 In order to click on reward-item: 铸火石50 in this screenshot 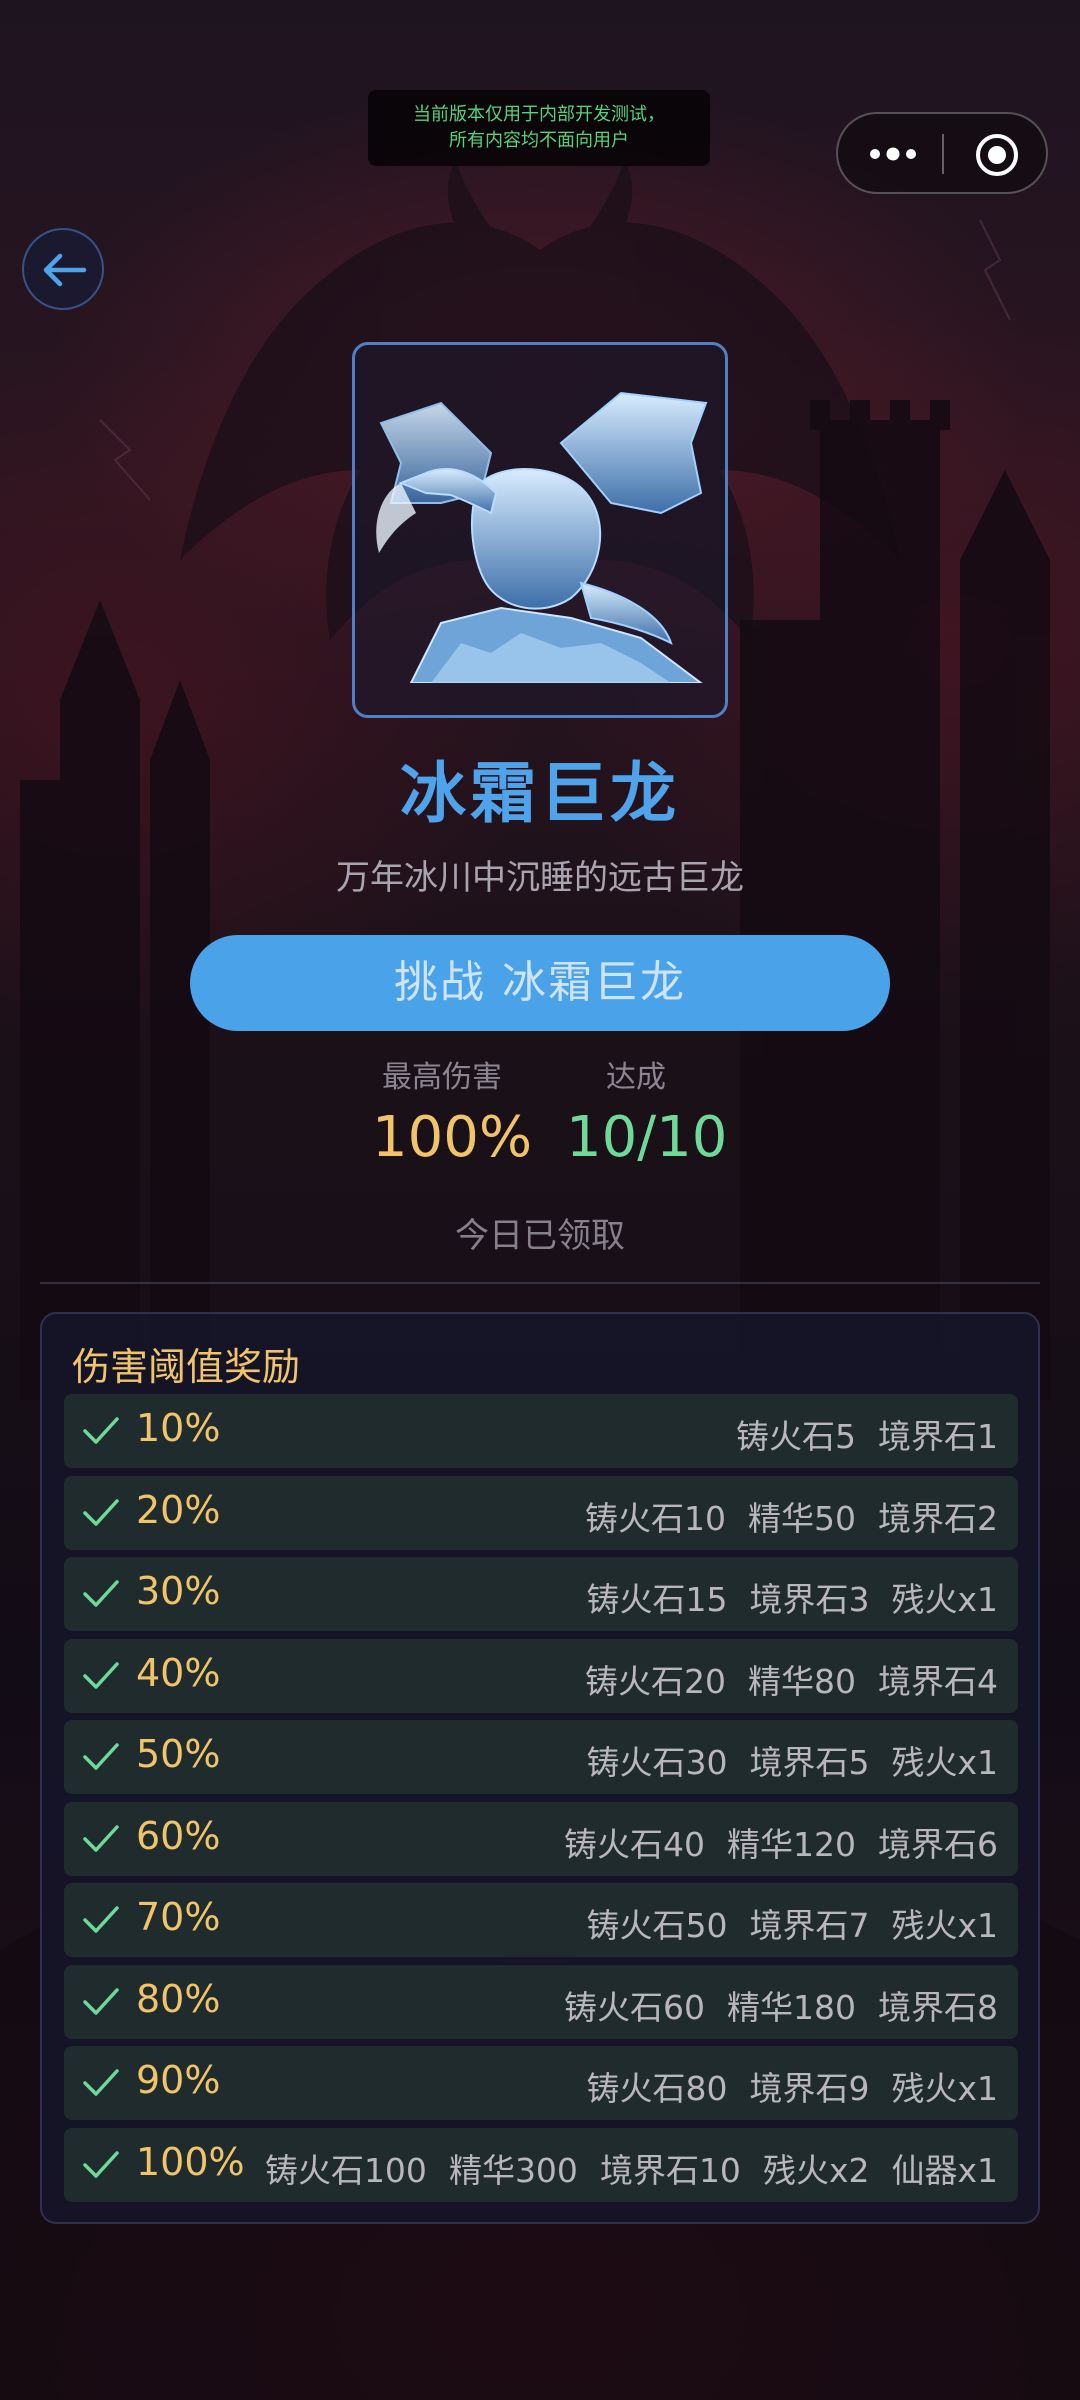, I will do `click(657, 1925)`.